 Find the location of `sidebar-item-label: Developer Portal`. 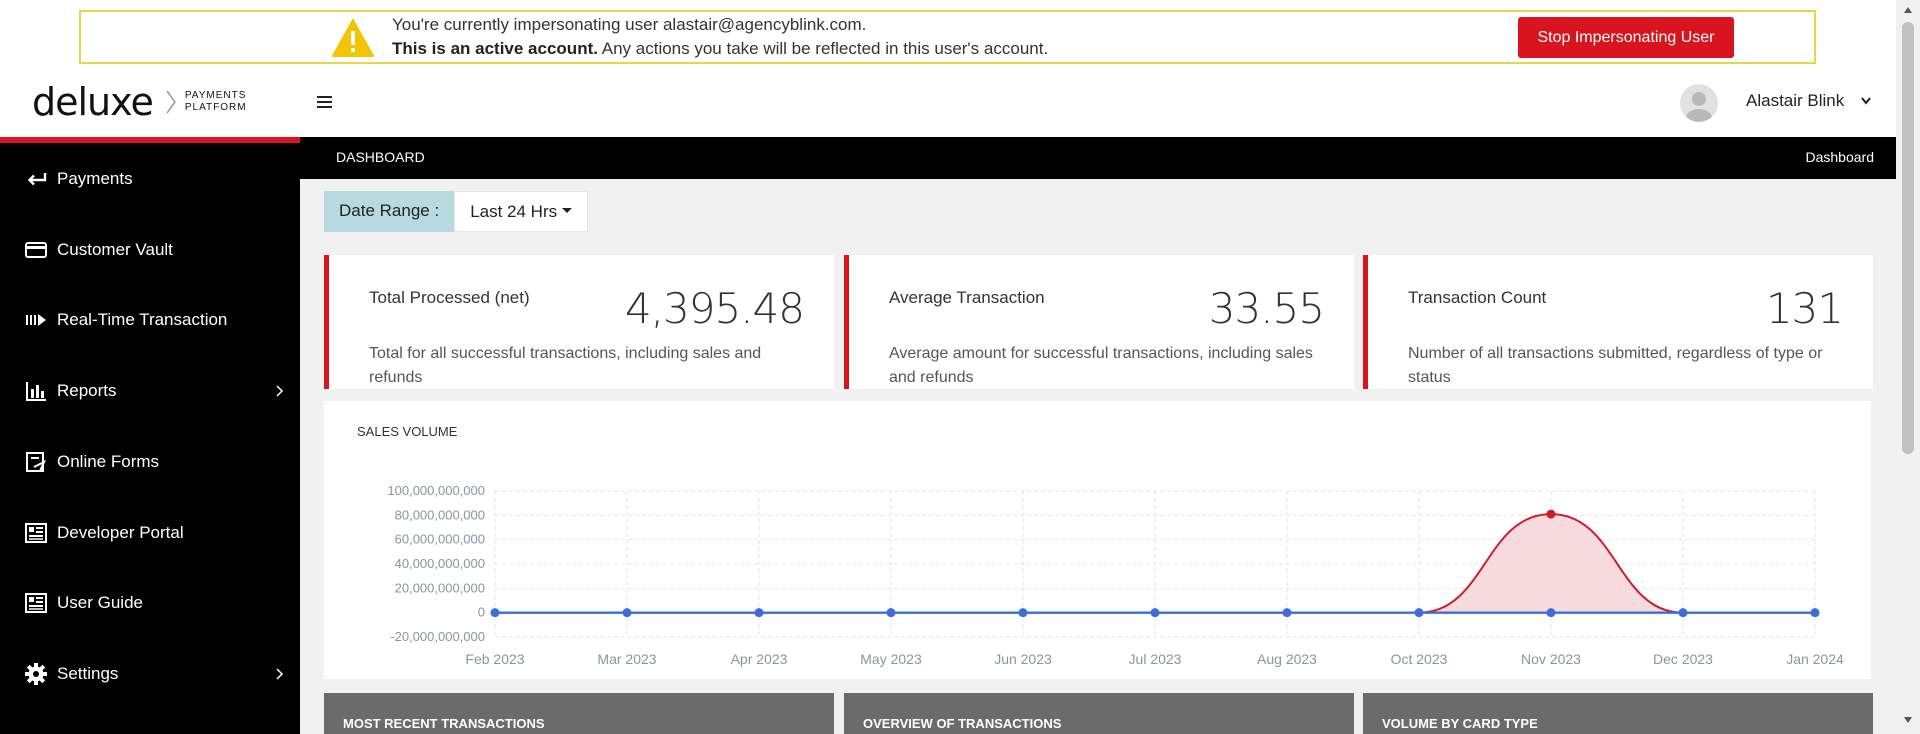

sidebar-item-label: Developer Portal is located at coordinates (120, 532).